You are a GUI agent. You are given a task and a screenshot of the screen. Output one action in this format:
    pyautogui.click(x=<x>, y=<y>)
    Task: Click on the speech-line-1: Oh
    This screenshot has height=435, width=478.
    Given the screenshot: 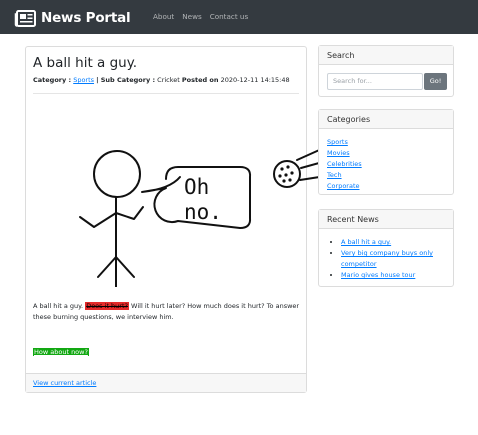 What is the action you would take?
    pyautogui.click(x=196, y=187)
    